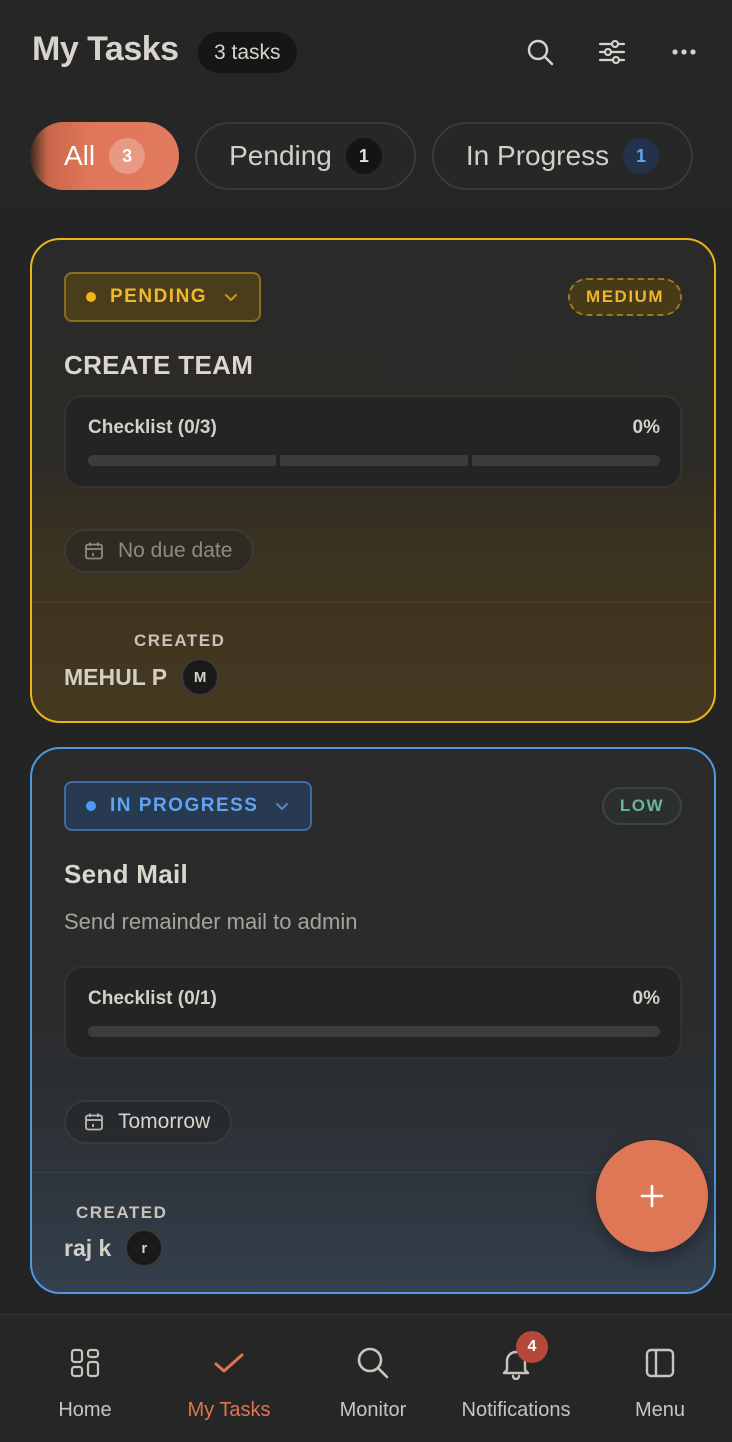 The width and height of the screenshot is (732, 1442). What do you see at coordinates (537, 155) in the screenshot?
I see `filter-tab-label: In Progress` at bounding box center [537, 155].